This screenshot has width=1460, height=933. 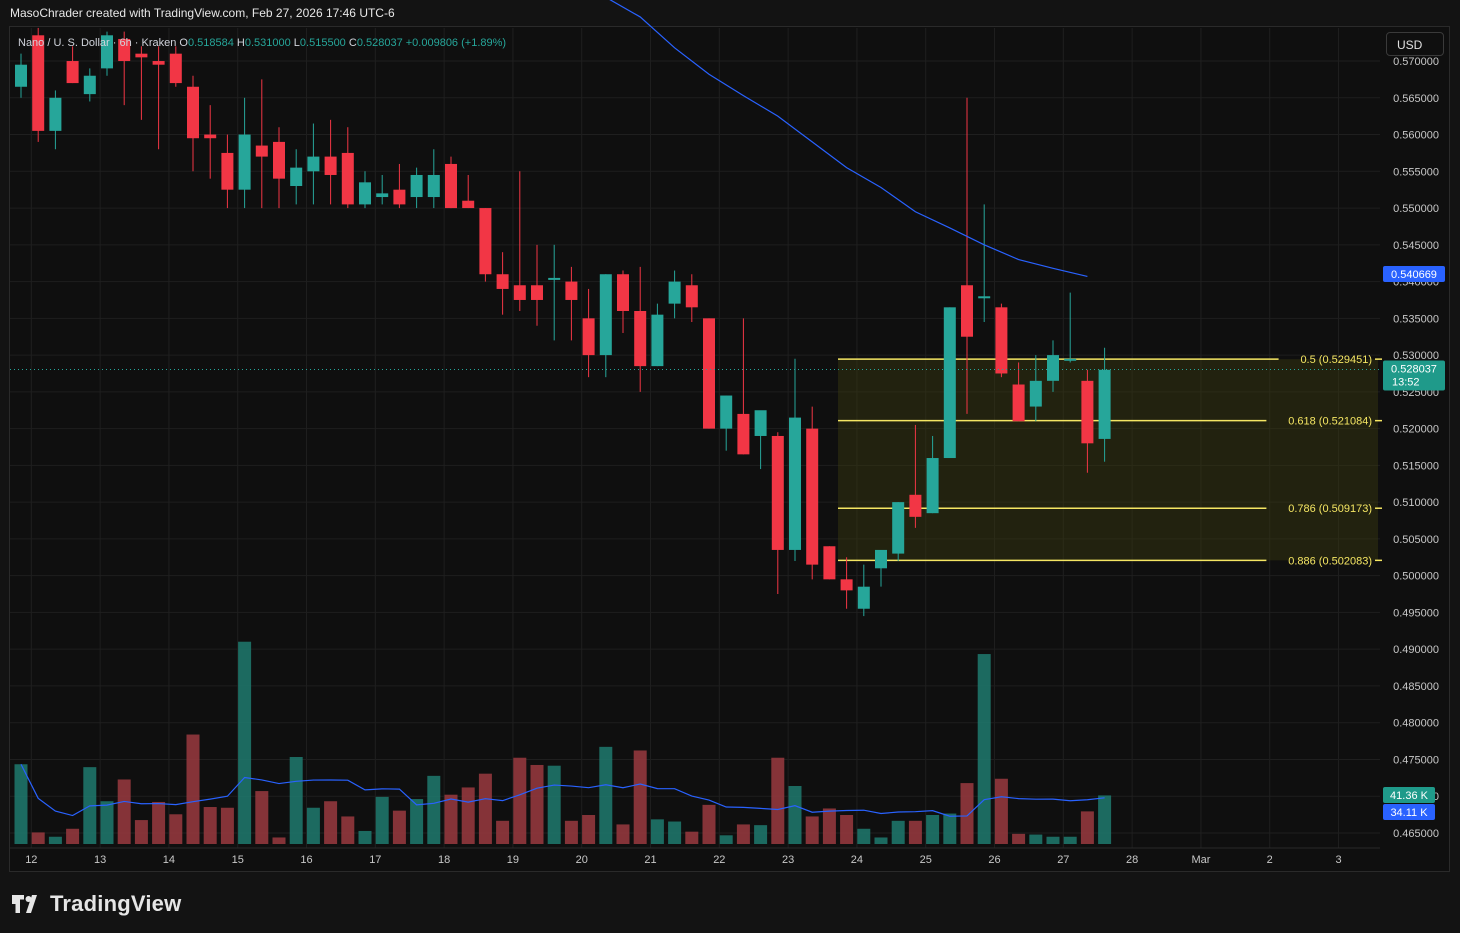 I want to click on y-tick-label: 0.545000, so click(x=1416, y=246).